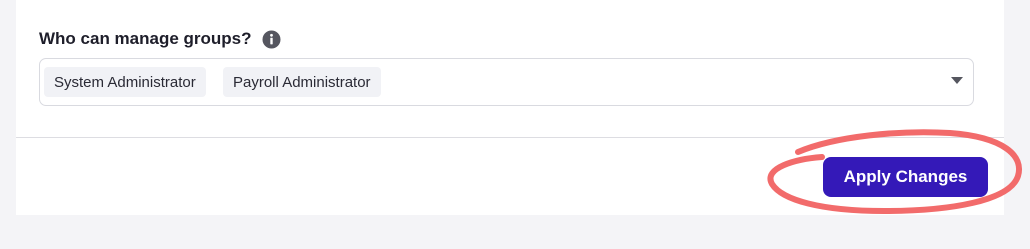 The width and height of the screenshot is (1030, 249). I want to click on manage-groups-field-label: Who can manage groups?, so click(160, 39).